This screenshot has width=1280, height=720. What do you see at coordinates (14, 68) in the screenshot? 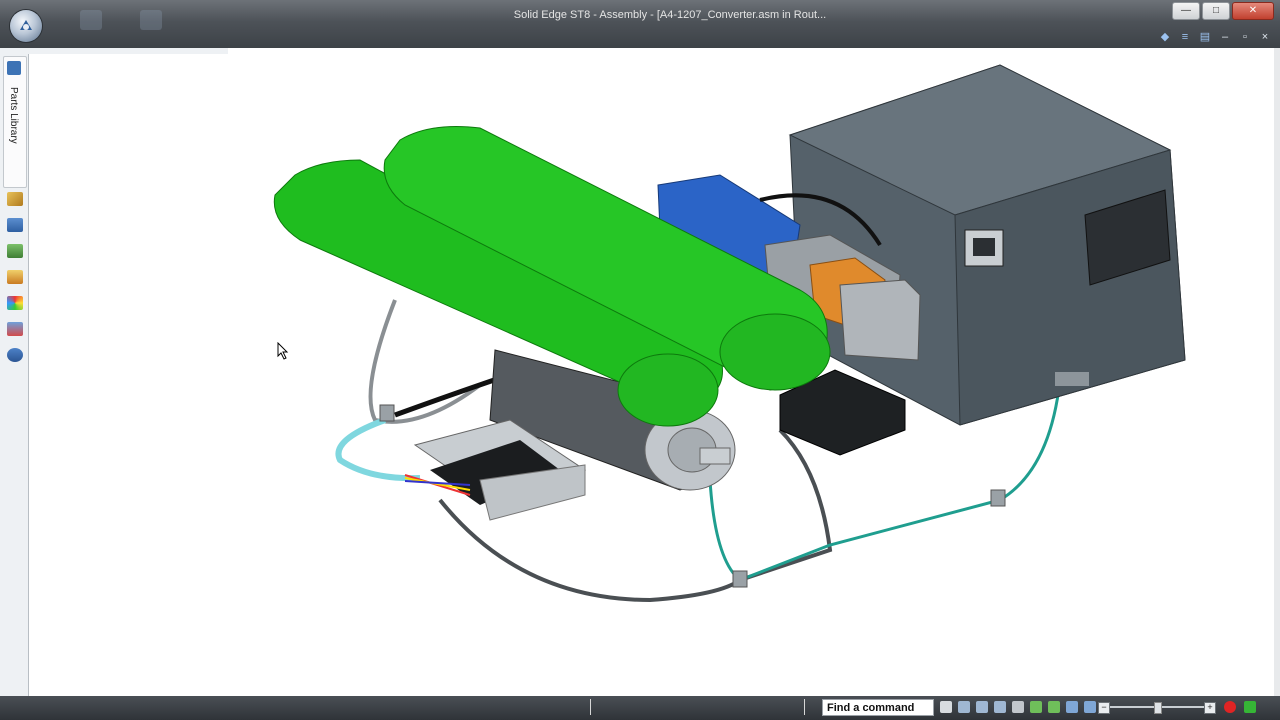
I see `parts-library-icon` at bounding box center [14, 68].